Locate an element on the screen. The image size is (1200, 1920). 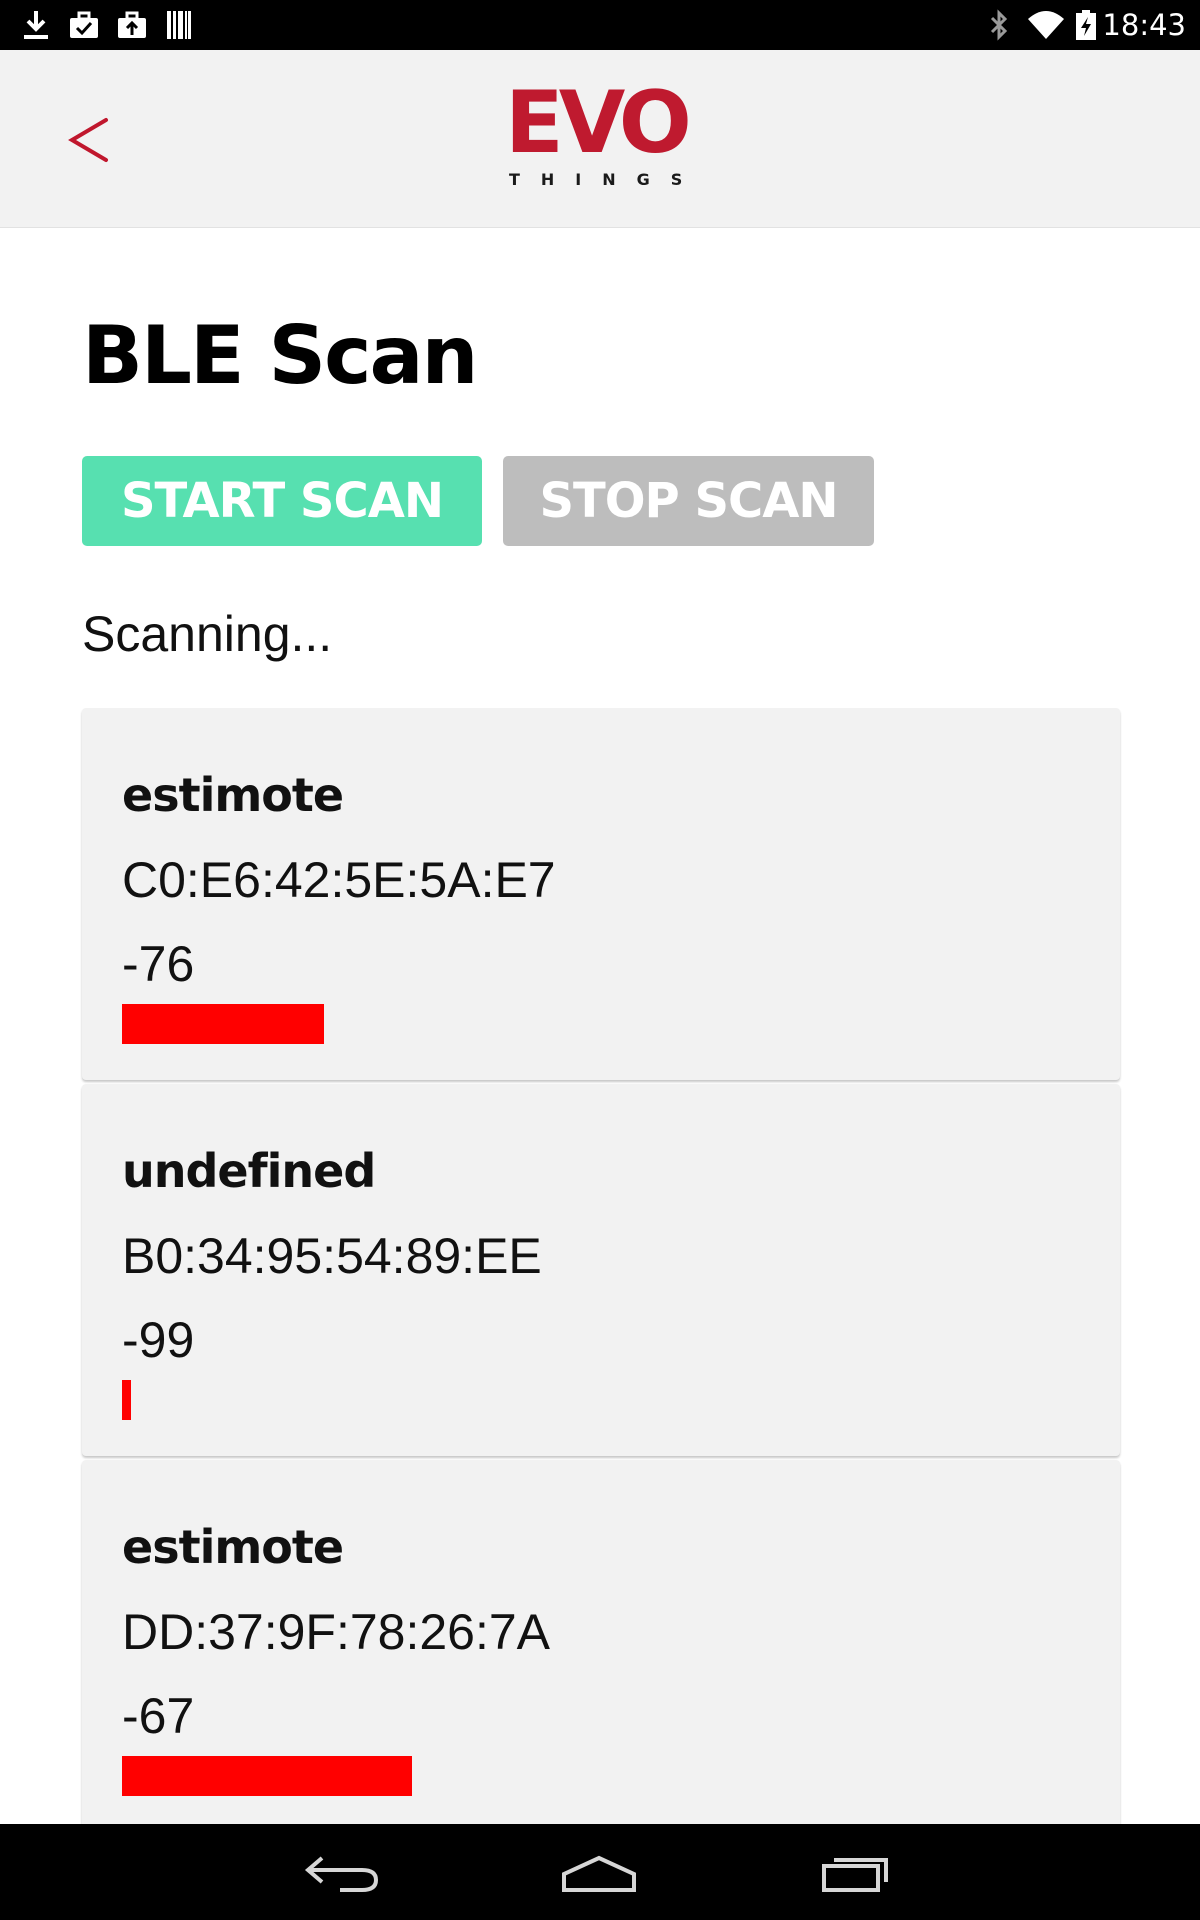
barcode-icon is located at coordinates (179, 25).